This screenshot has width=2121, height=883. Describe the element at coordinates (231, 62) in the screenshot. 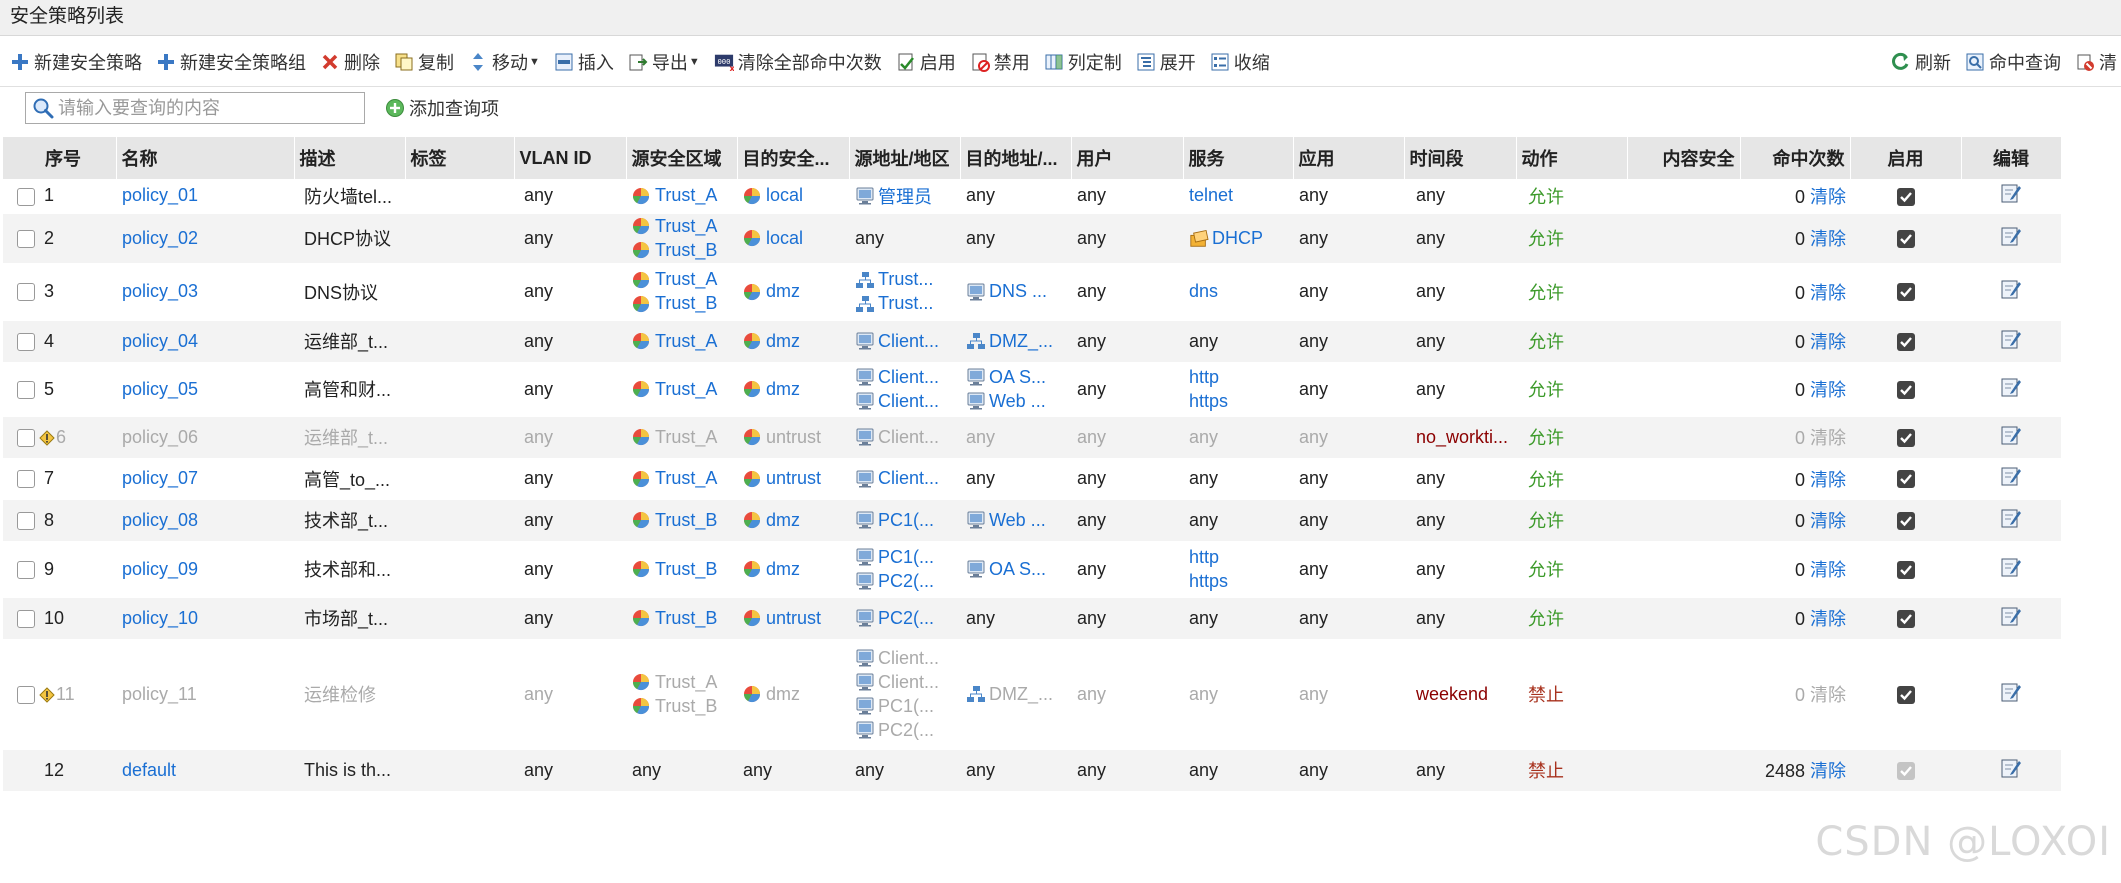

I see `toolbar-button-1: 新建安全策略组` at that location.